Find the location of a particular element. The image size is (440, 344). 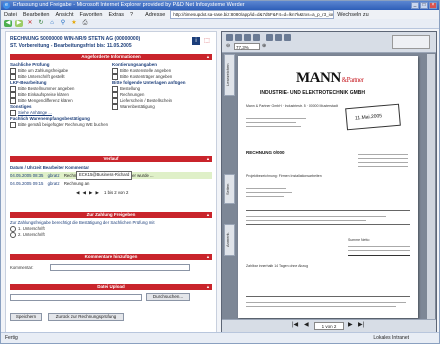

minimize-button: _ is located at coordinates (415, 5).